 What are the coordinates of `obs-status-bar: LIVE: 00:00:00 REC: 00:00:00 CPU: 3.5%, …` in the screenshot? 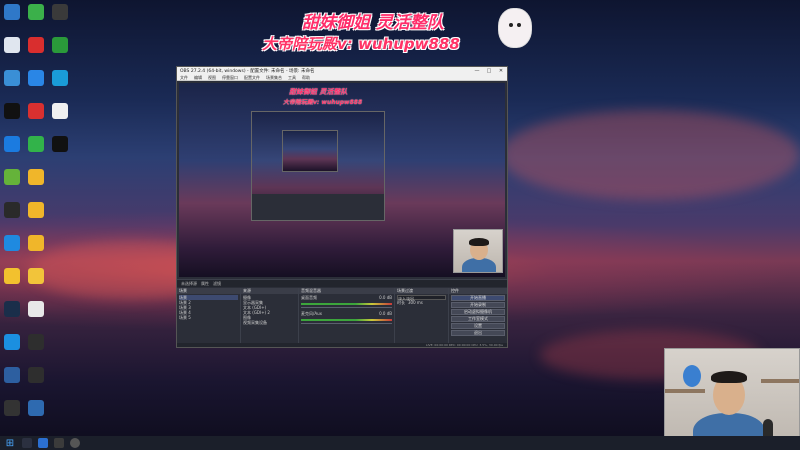 It's located at (342, 345).